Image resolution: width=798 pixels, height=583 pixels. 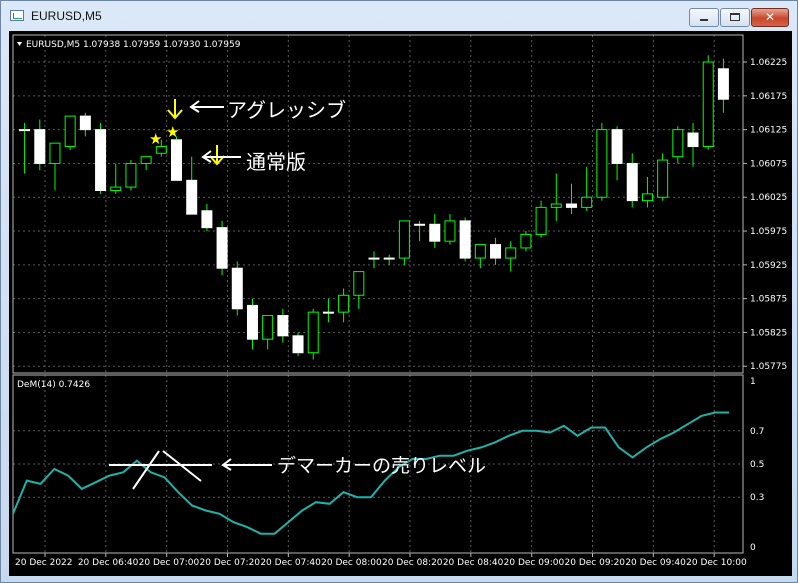 I want to click on time-tick-label: 20 Dec 07:20, so click(x=230, y=563).